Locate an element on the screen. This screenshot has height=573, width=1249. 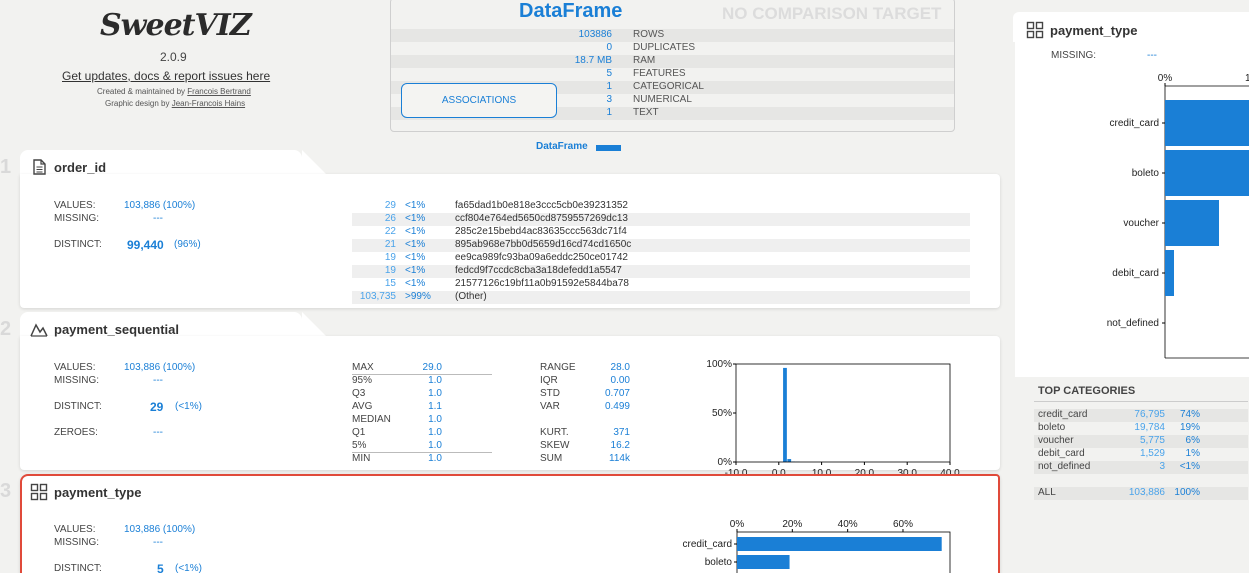
distinct-value: 5 is located at coordinates (160, 567).